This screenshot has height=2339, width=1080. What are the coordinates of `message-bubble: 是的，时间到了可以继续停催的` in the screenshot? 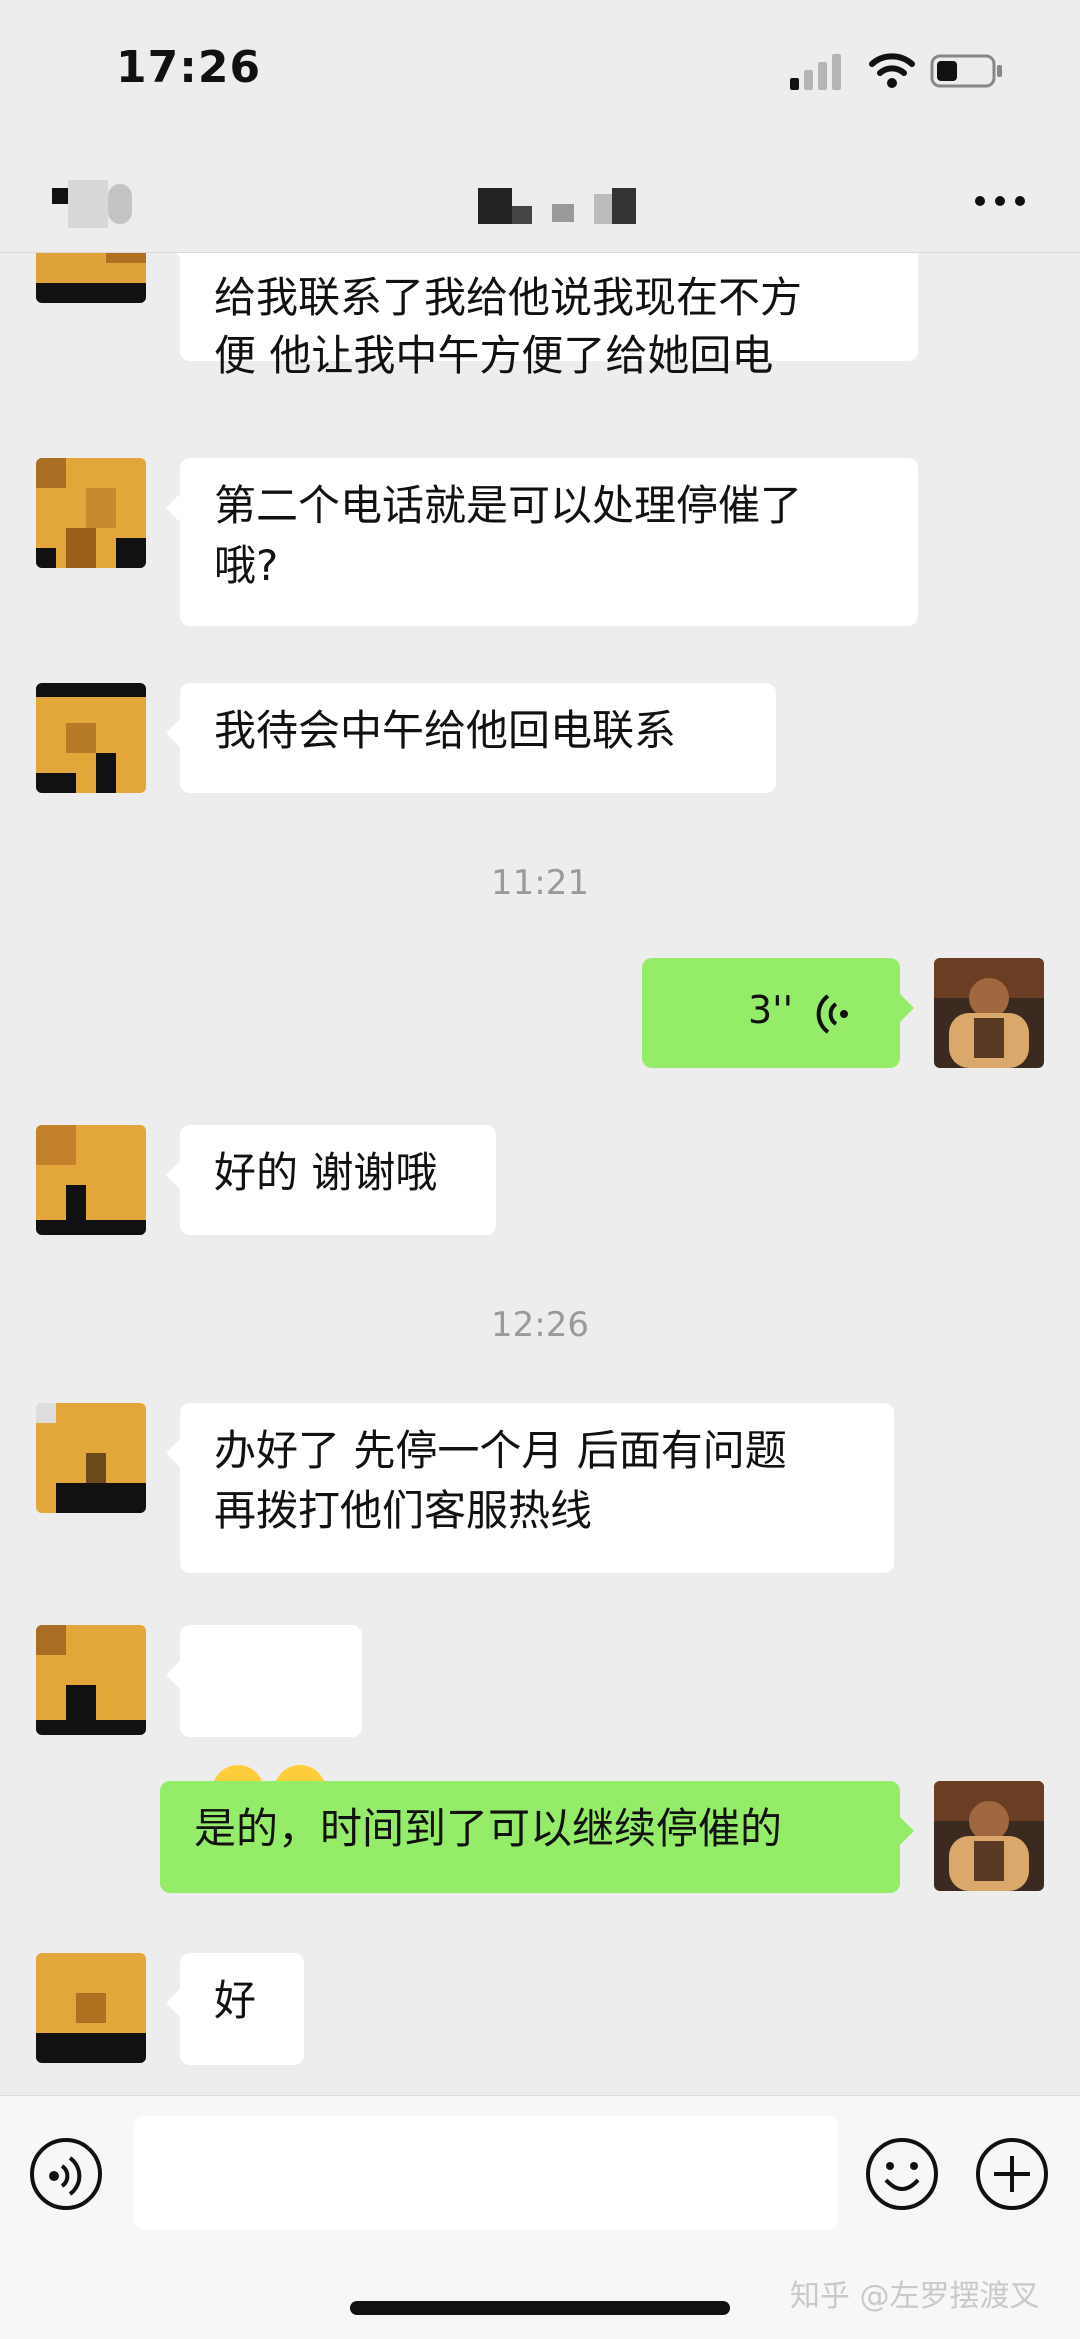 It's located at (537, 1837).